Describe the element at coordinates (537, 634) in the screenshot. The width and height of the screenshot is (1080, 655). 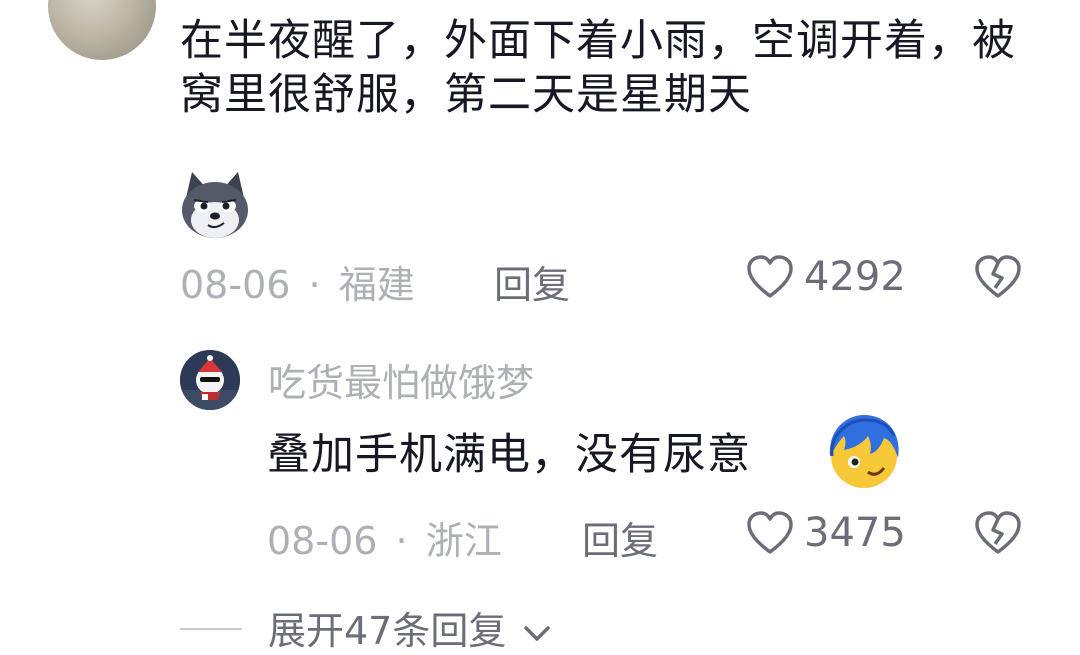
I see `chevron-down-icon` at that location.